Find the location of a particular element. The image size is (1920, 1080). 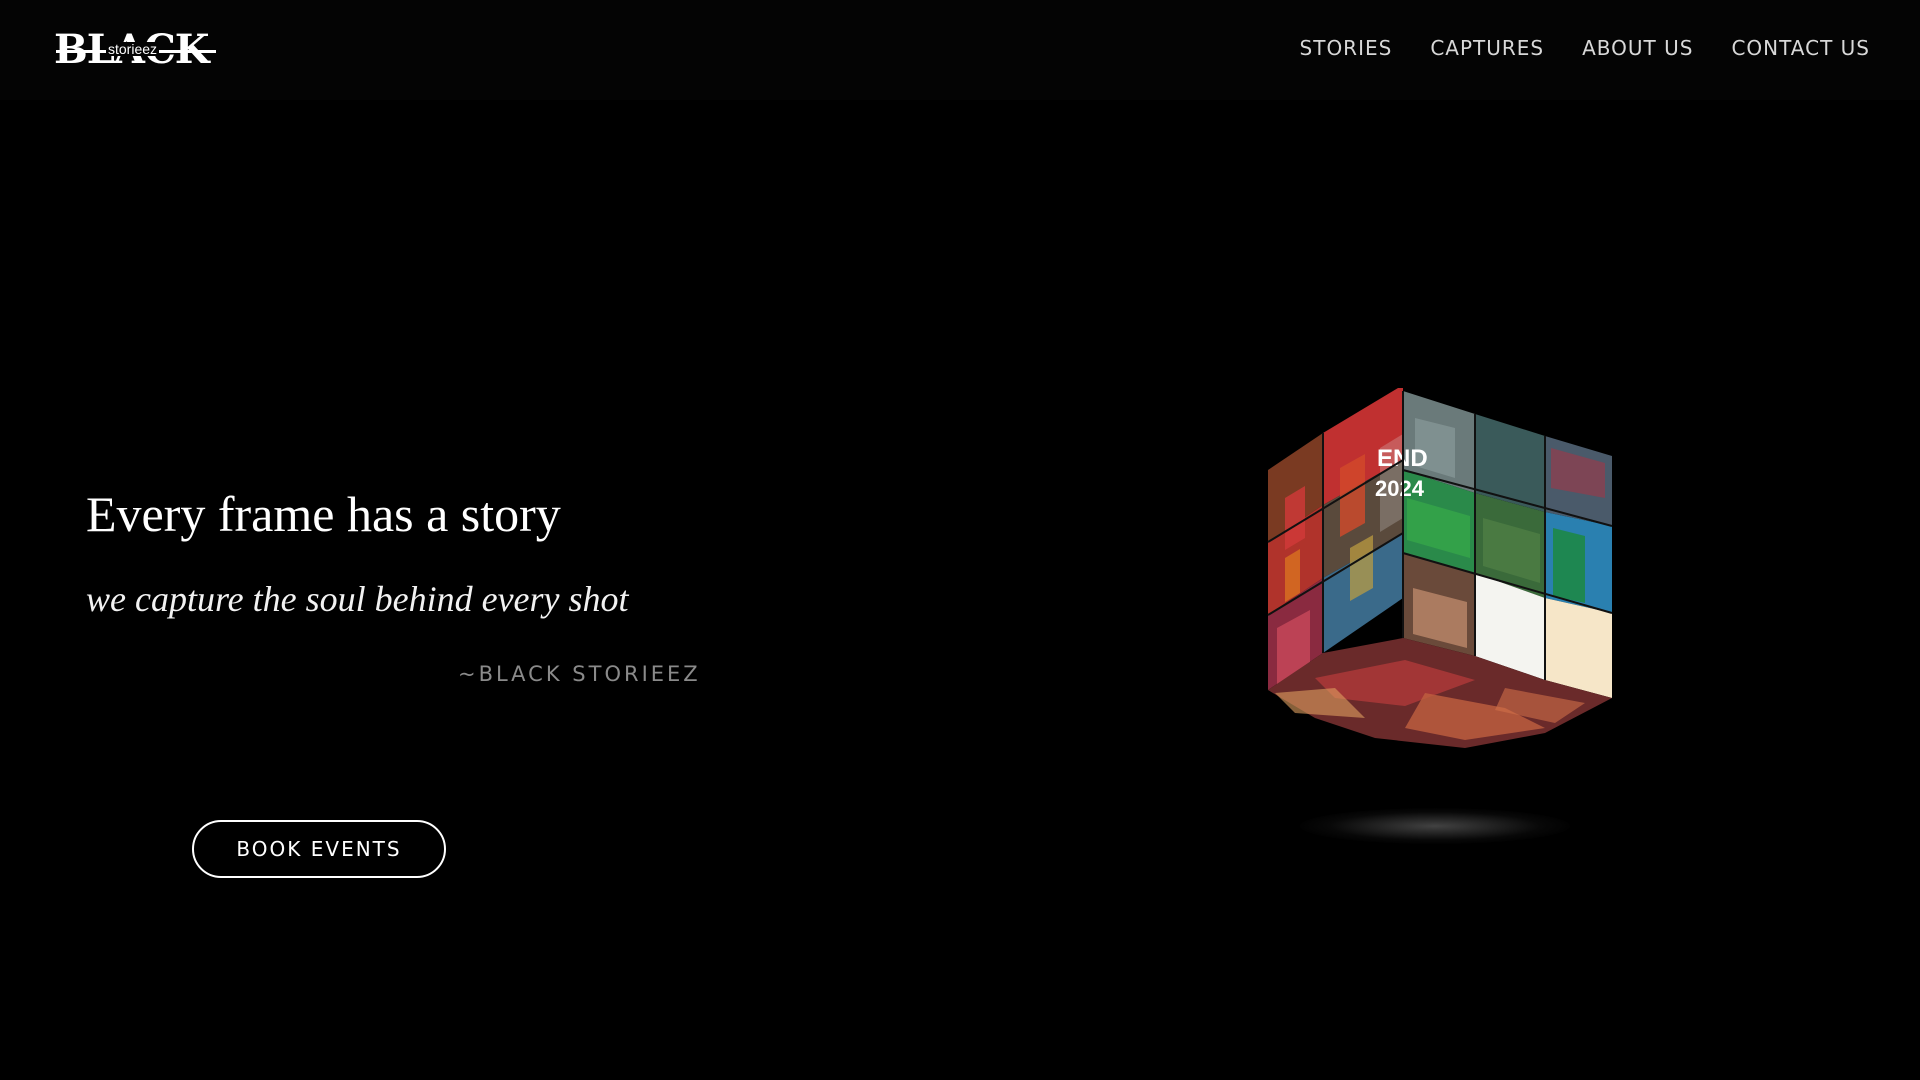

main-nav: STORIES CAPTURES ABOUT US CONTACT US is located at coordinates (1585, 48).